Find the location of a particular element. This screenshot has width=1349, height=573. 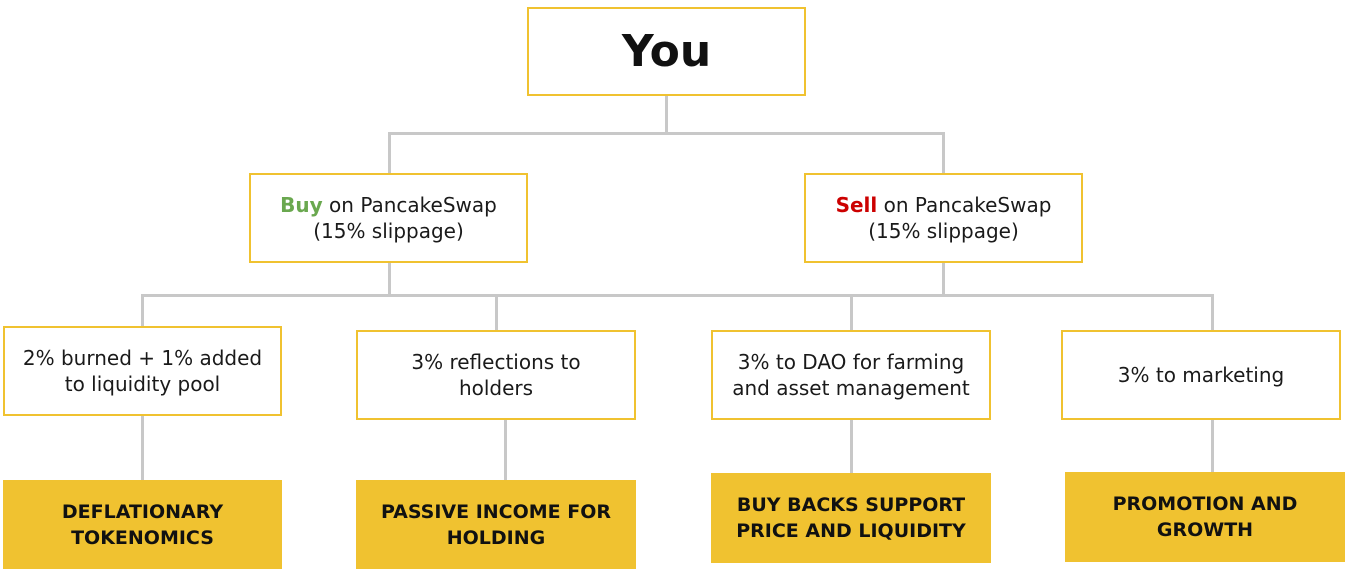

buy-node: Buy on PancakeSwap (15% slippage) is located at coordinates (388, 218).